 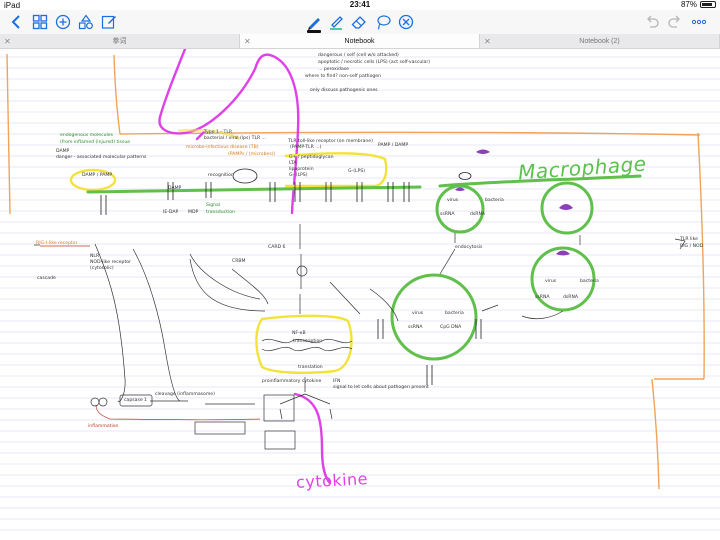 What do you see at coordinates (222, 147) in the screenshot?
I see `note-infectious: microbe-infectious disease (TB)` at bounding box center [222, 147].